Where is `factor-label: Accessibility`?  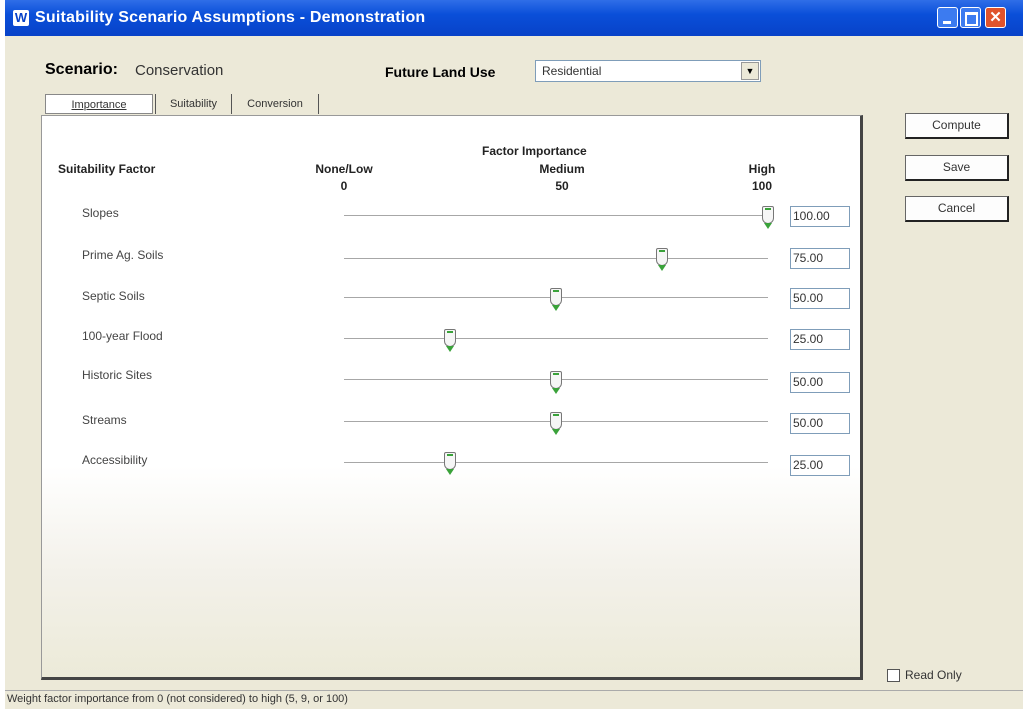
factor-label: Accessibility is located at coordinates (115, 460).